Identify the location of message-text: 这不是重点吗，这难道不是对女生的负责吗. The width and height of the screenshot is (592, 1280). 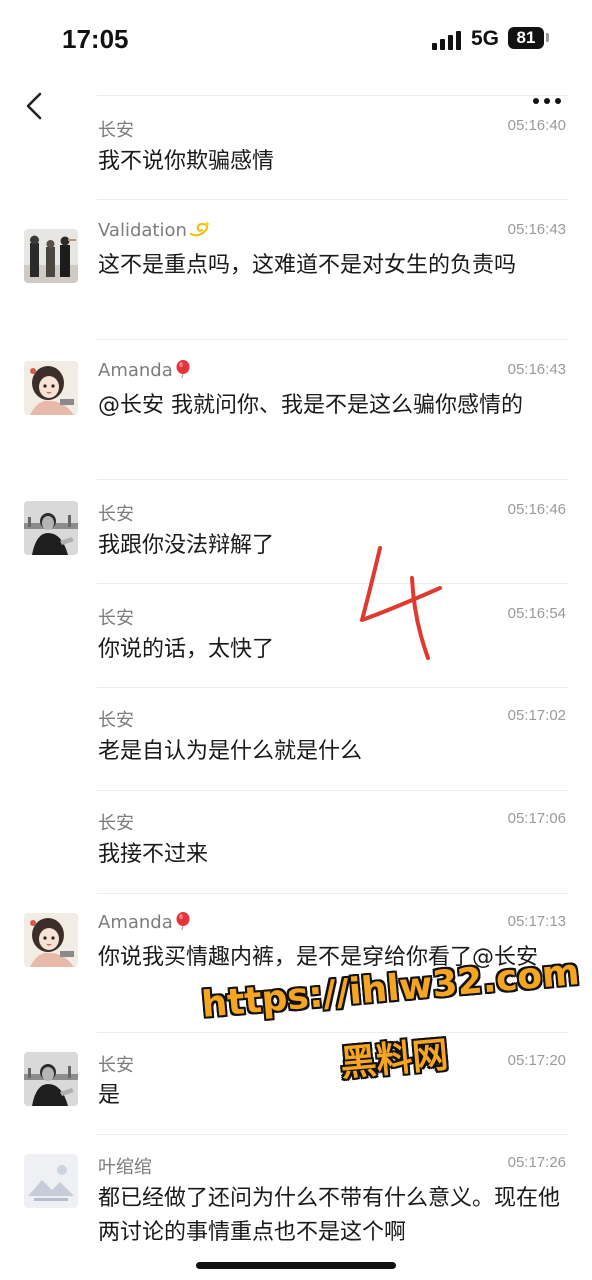
(307, 265).